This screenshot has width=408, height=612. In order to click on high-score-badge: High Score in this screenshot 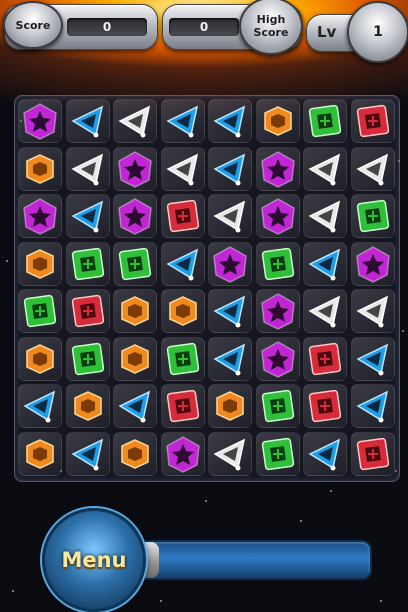, I will do `click(271, 27)`.